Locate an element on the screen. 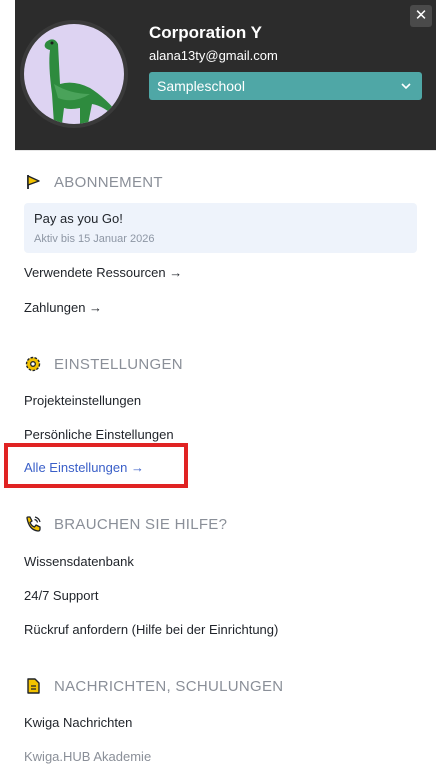 This screenshot has width=436, height=781. knowledge-base-link: Wissensdatenbank is located at coordinates (79, 561).